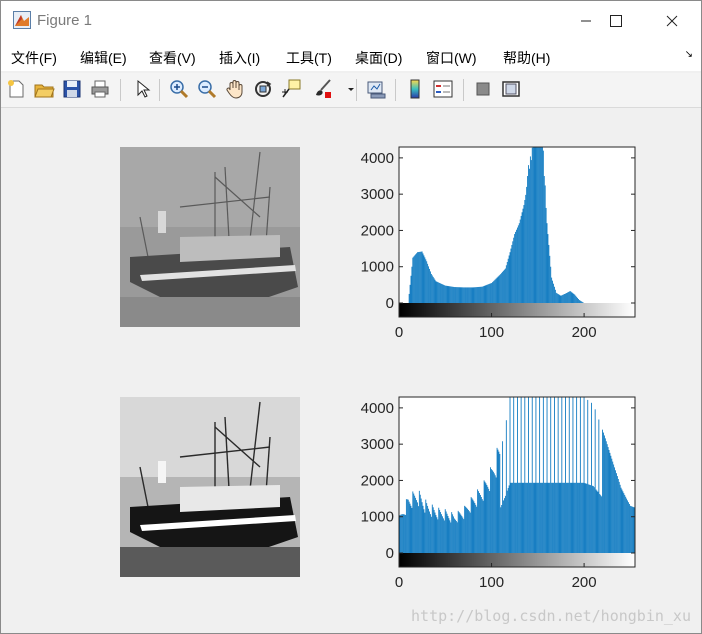 This screenshot has width=702, height=634. Describe the element at coordinates (44, 89) in the screenshot. I see `open-file-icon` at that location.